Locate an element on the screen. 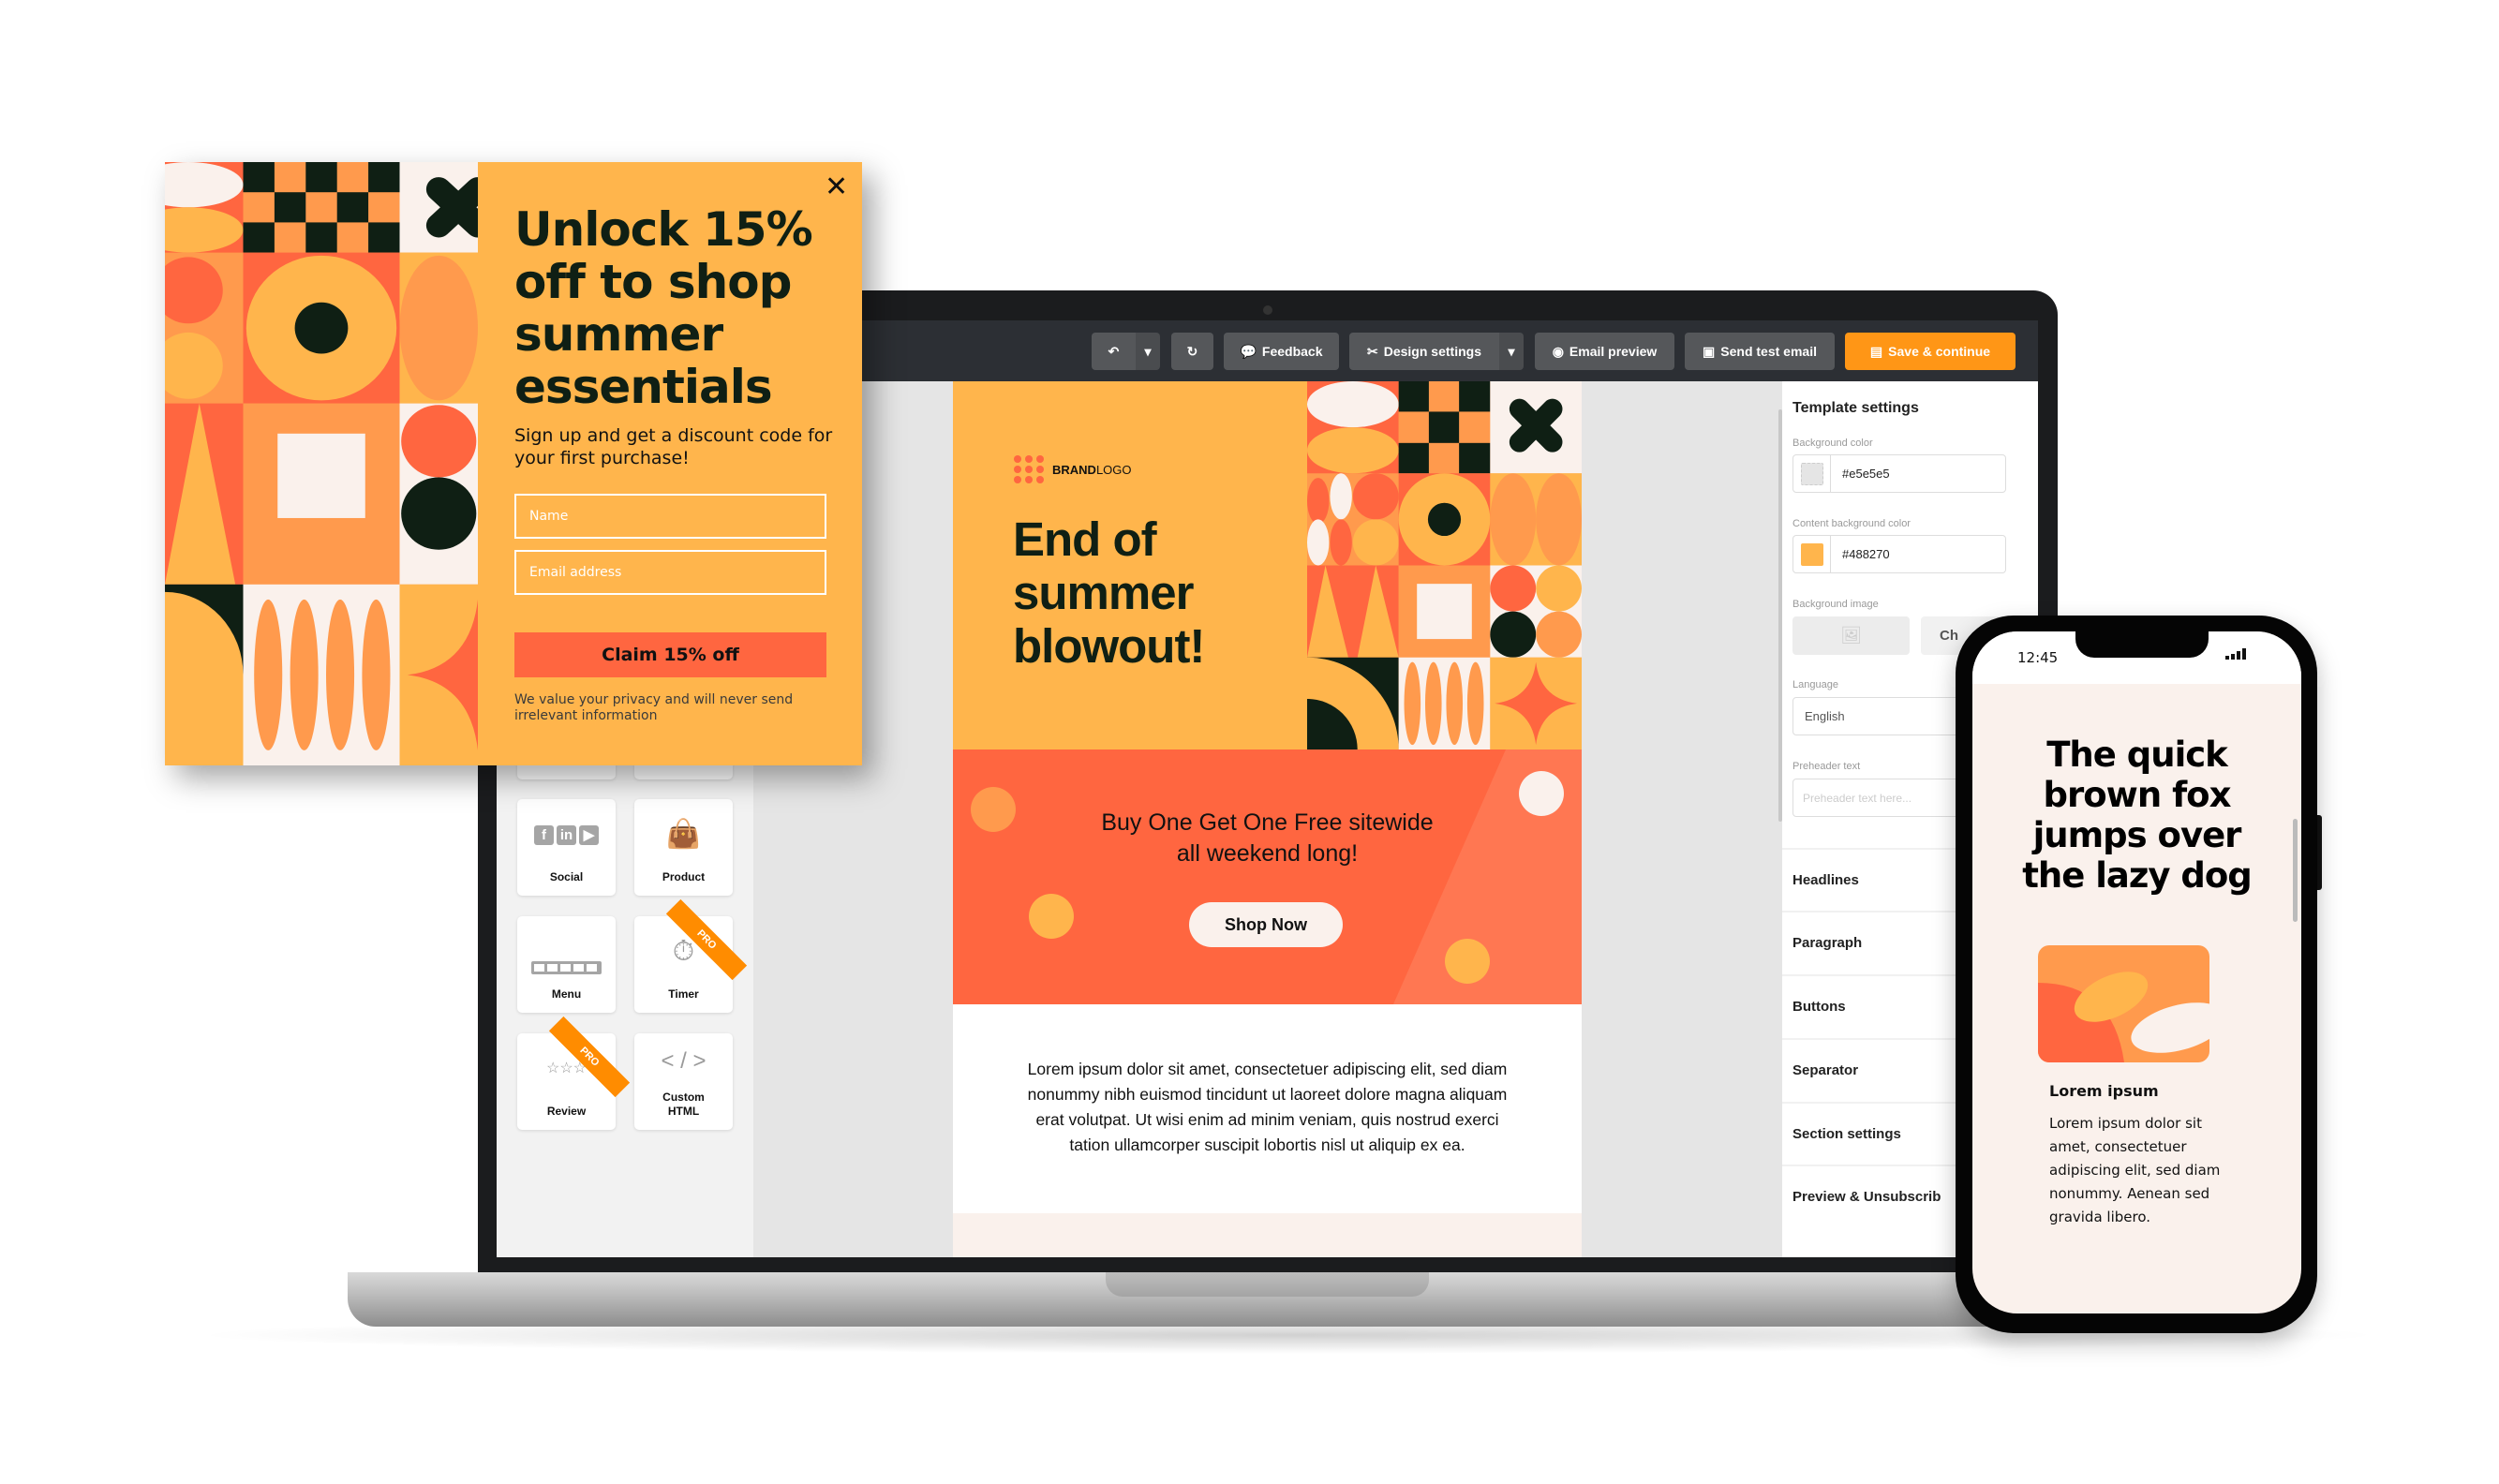 This screenshot has width=2499, height=1484. email-preview-button: ◉ Email preview is located at coordinates (1604, 351).